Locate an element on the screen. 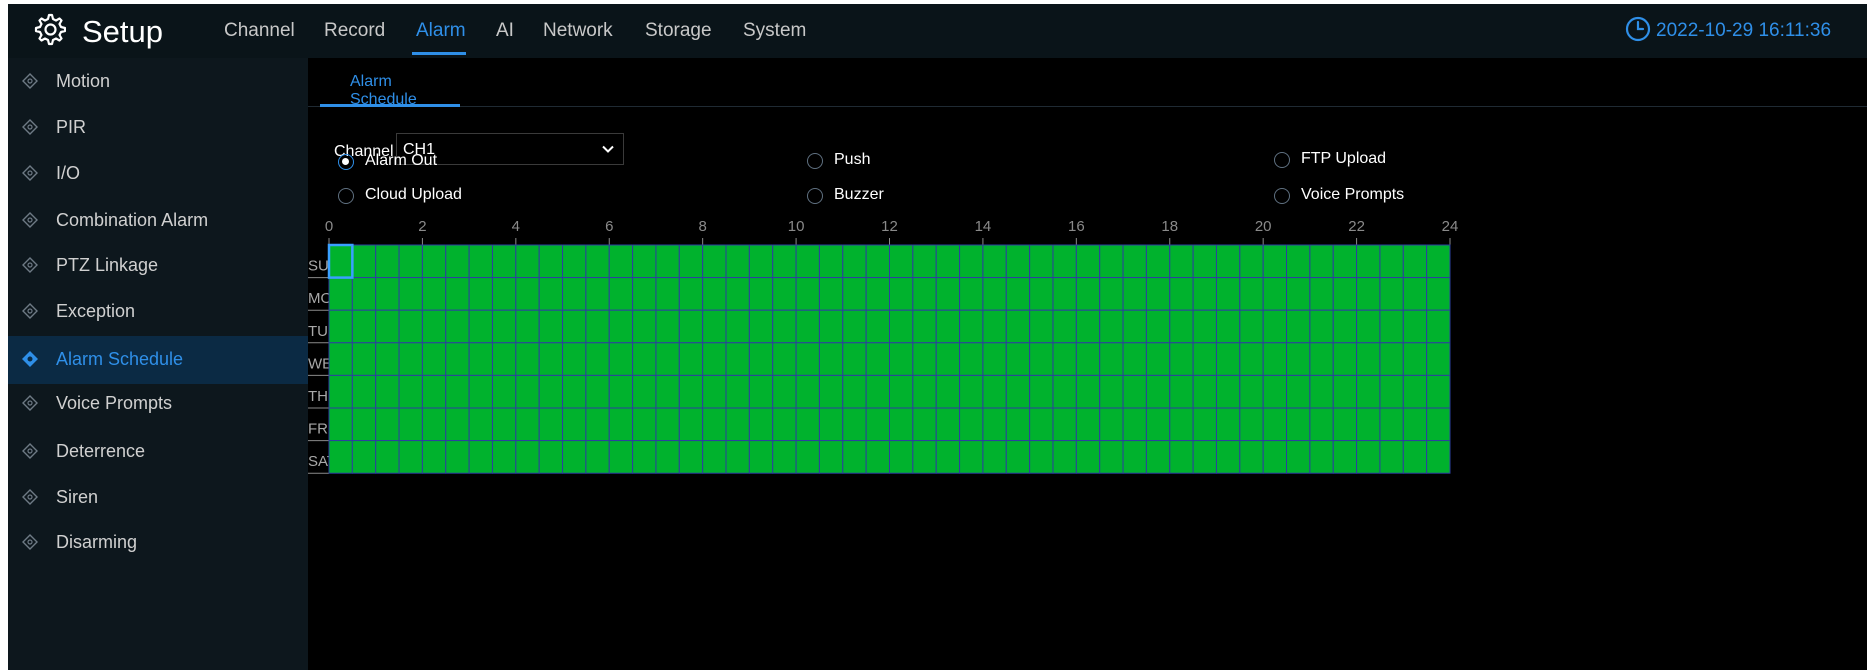 The image size is (1867, 670). tab-alarm: Alarm is located at coordinates (441, 31).